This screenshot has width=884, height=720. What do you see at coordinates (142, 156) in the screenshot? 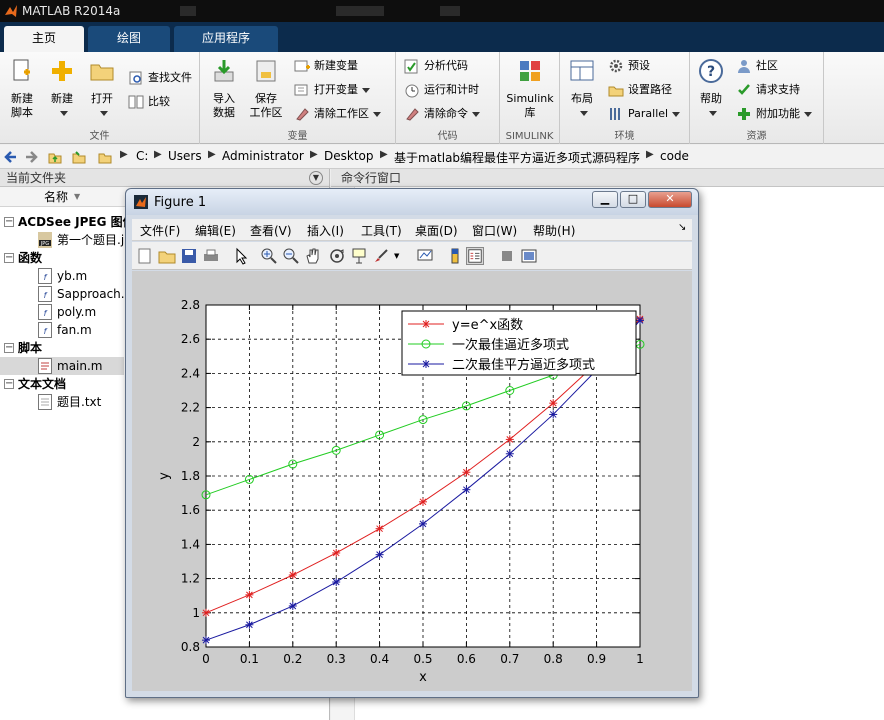
I see `breadcrumb-c-drive: C:` at bounding box center [142, 156].